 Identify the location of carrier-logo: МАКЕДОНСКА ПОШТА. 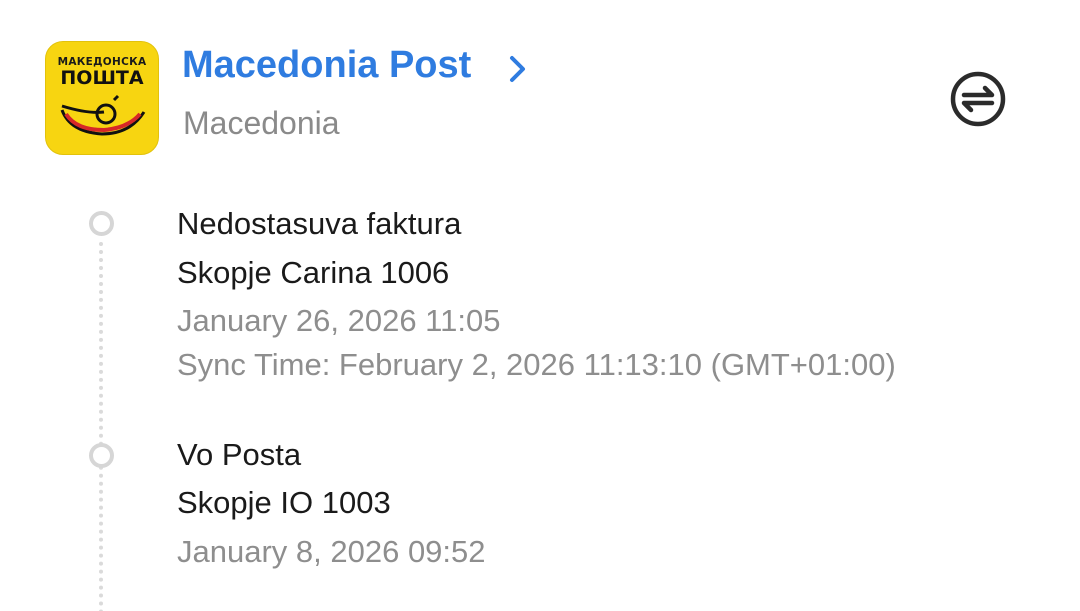
(102, 98).